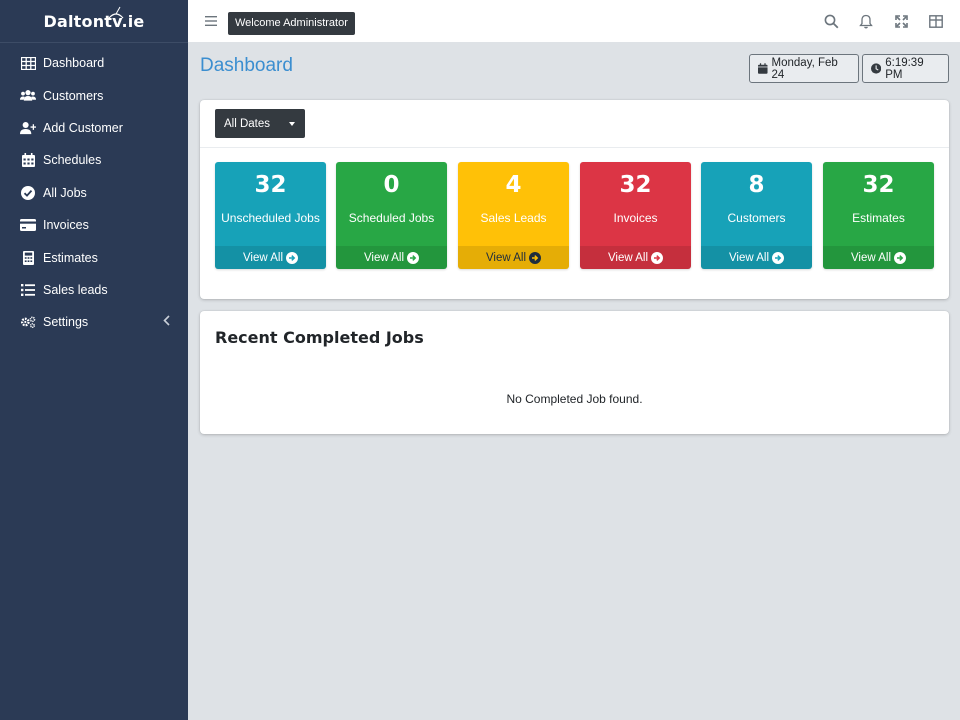 This screenshot has height=720, width=960. I want to click on date-filter-dropdown: All Dates, so click(260, 123).